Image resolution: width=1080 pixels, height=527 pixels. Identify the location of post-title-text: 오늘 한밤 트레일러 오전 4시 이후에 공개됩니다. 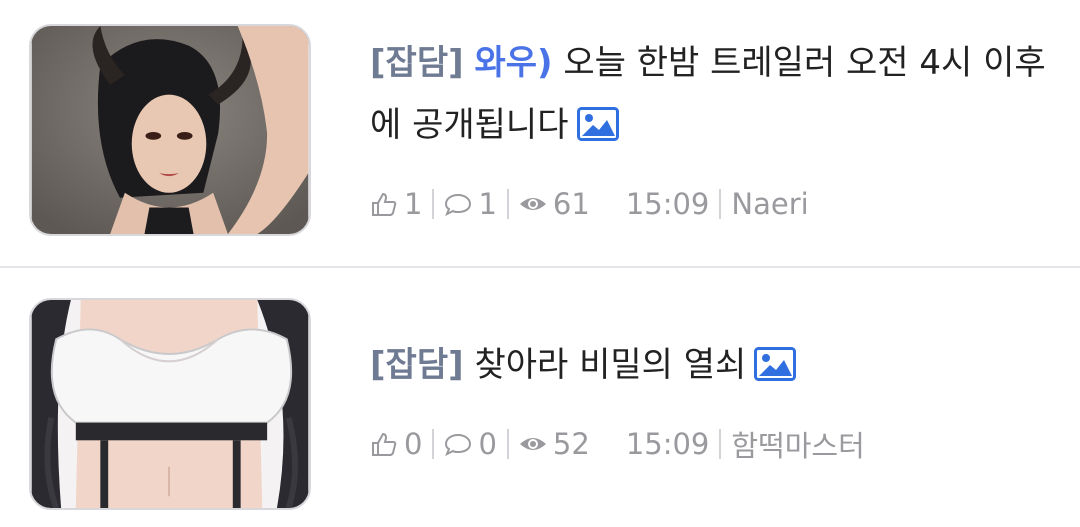
(708, 94).